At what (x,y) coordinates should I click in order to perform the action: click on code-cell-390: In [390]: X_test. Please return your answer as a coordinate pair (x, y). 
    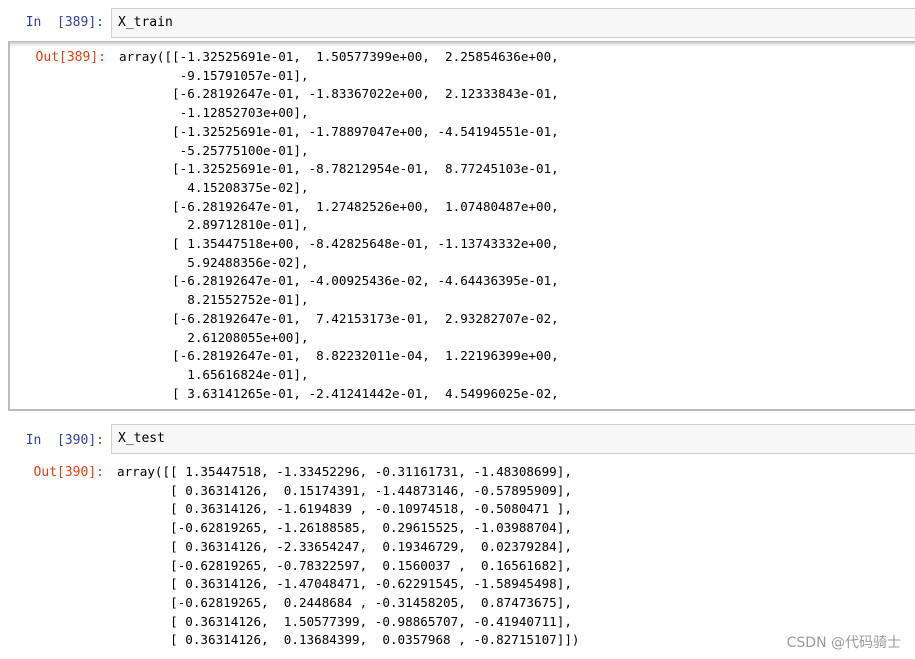
    Looking at the image, I should click on (457, 441).